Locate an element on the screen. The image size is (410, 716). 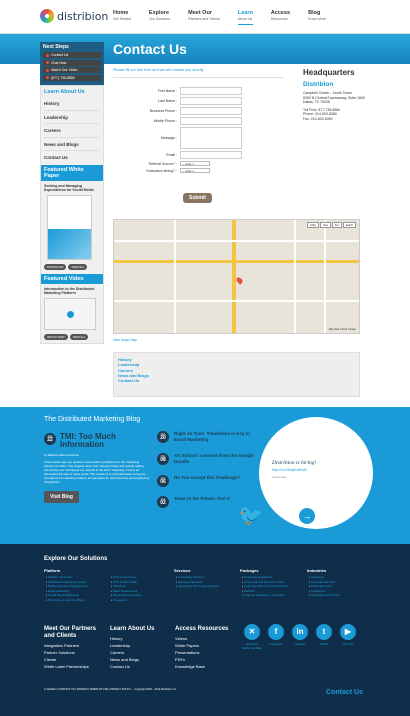
footer-link: Hospitality and Travel is located at coordinates (324, 595).